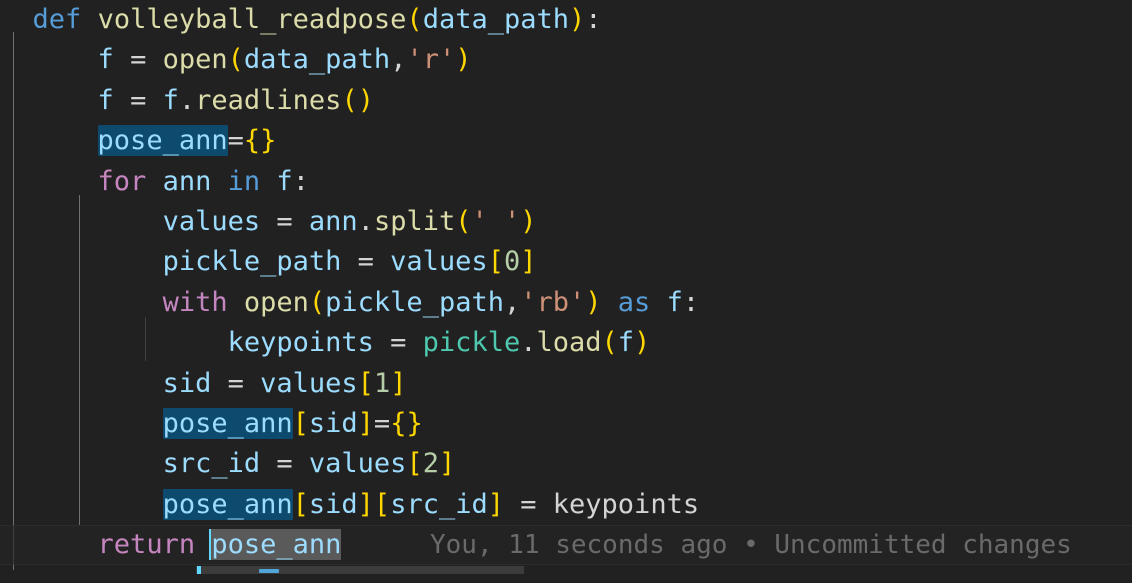 Image resolution: width=1132 pixels, height=583 pixels. Describe the element at coordinates (211, 464) in the screenshot. I see `token-variable-src-id: src_id` at that location.